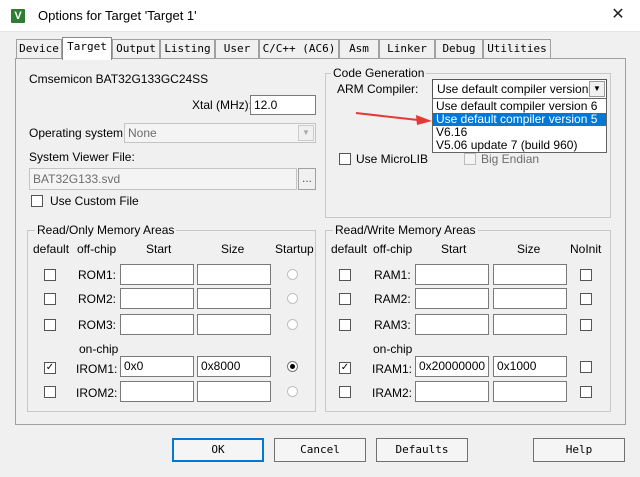 The width and height of the screenshot is (640, 477). I want to click on tab-linker: Linker, so click(407, 48).